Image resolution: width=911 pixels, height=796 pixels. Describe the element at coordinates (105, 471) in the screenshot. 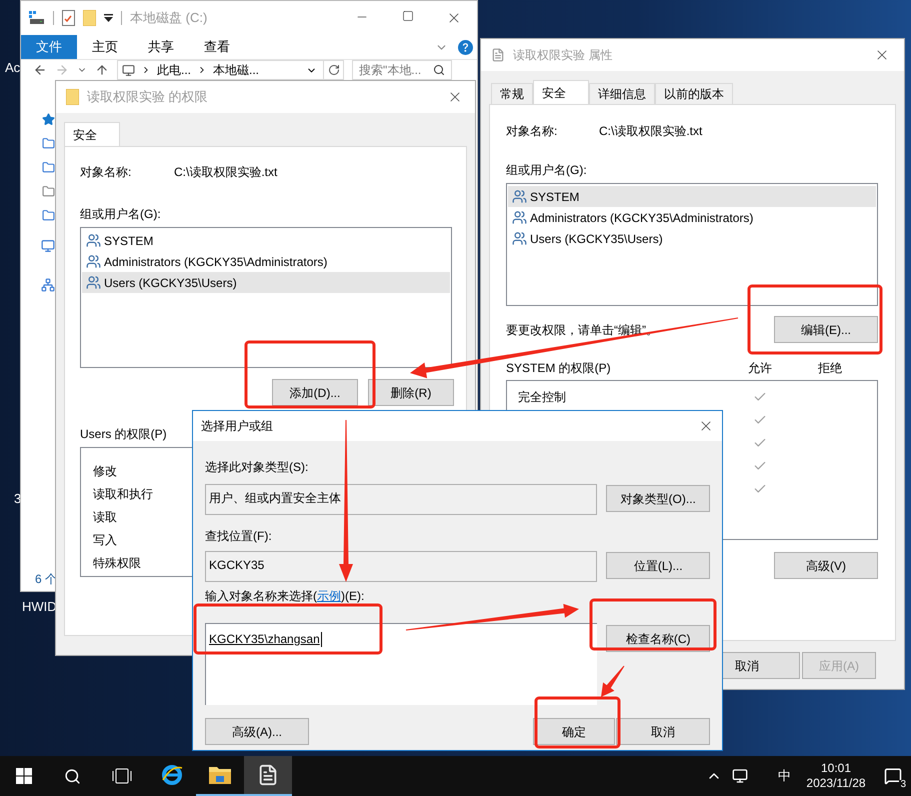

I see `permission-name: 修改` at that location.